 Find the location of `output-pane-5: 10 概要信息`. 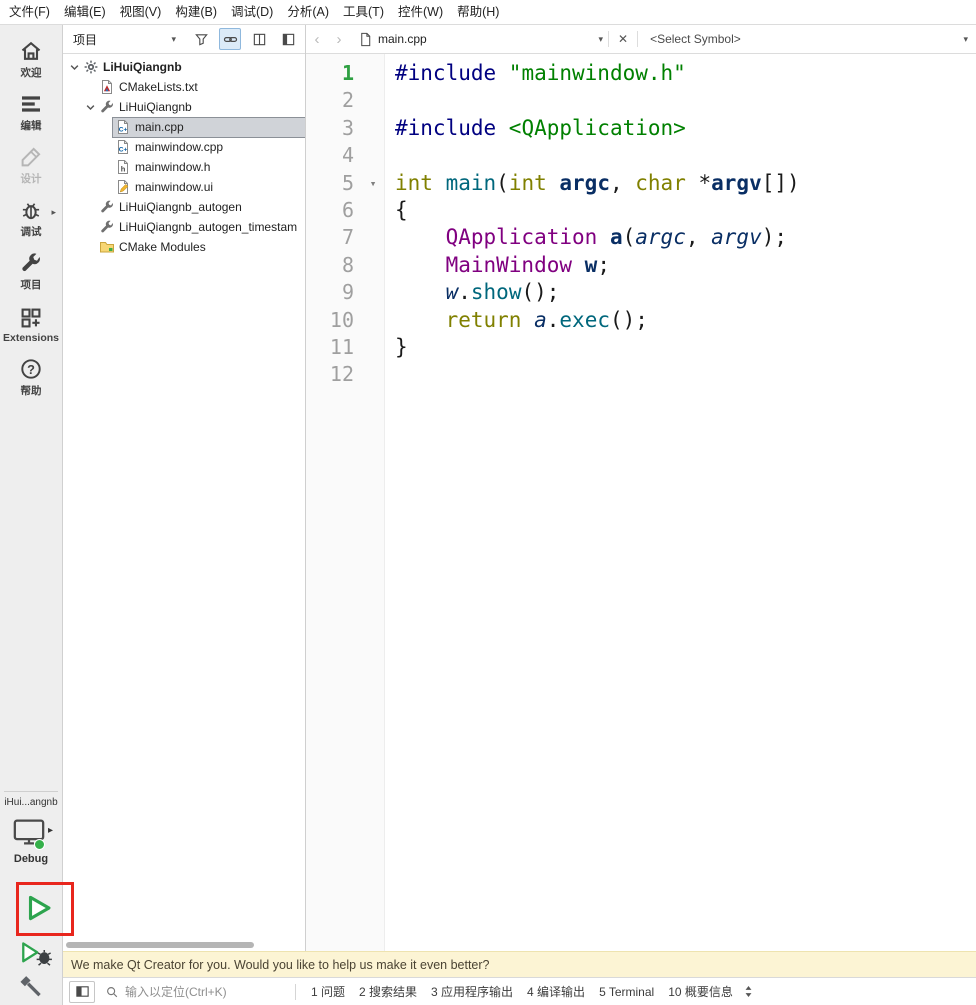

output-pane-5: 10 概要信息 is located at coordinates (700, 991).